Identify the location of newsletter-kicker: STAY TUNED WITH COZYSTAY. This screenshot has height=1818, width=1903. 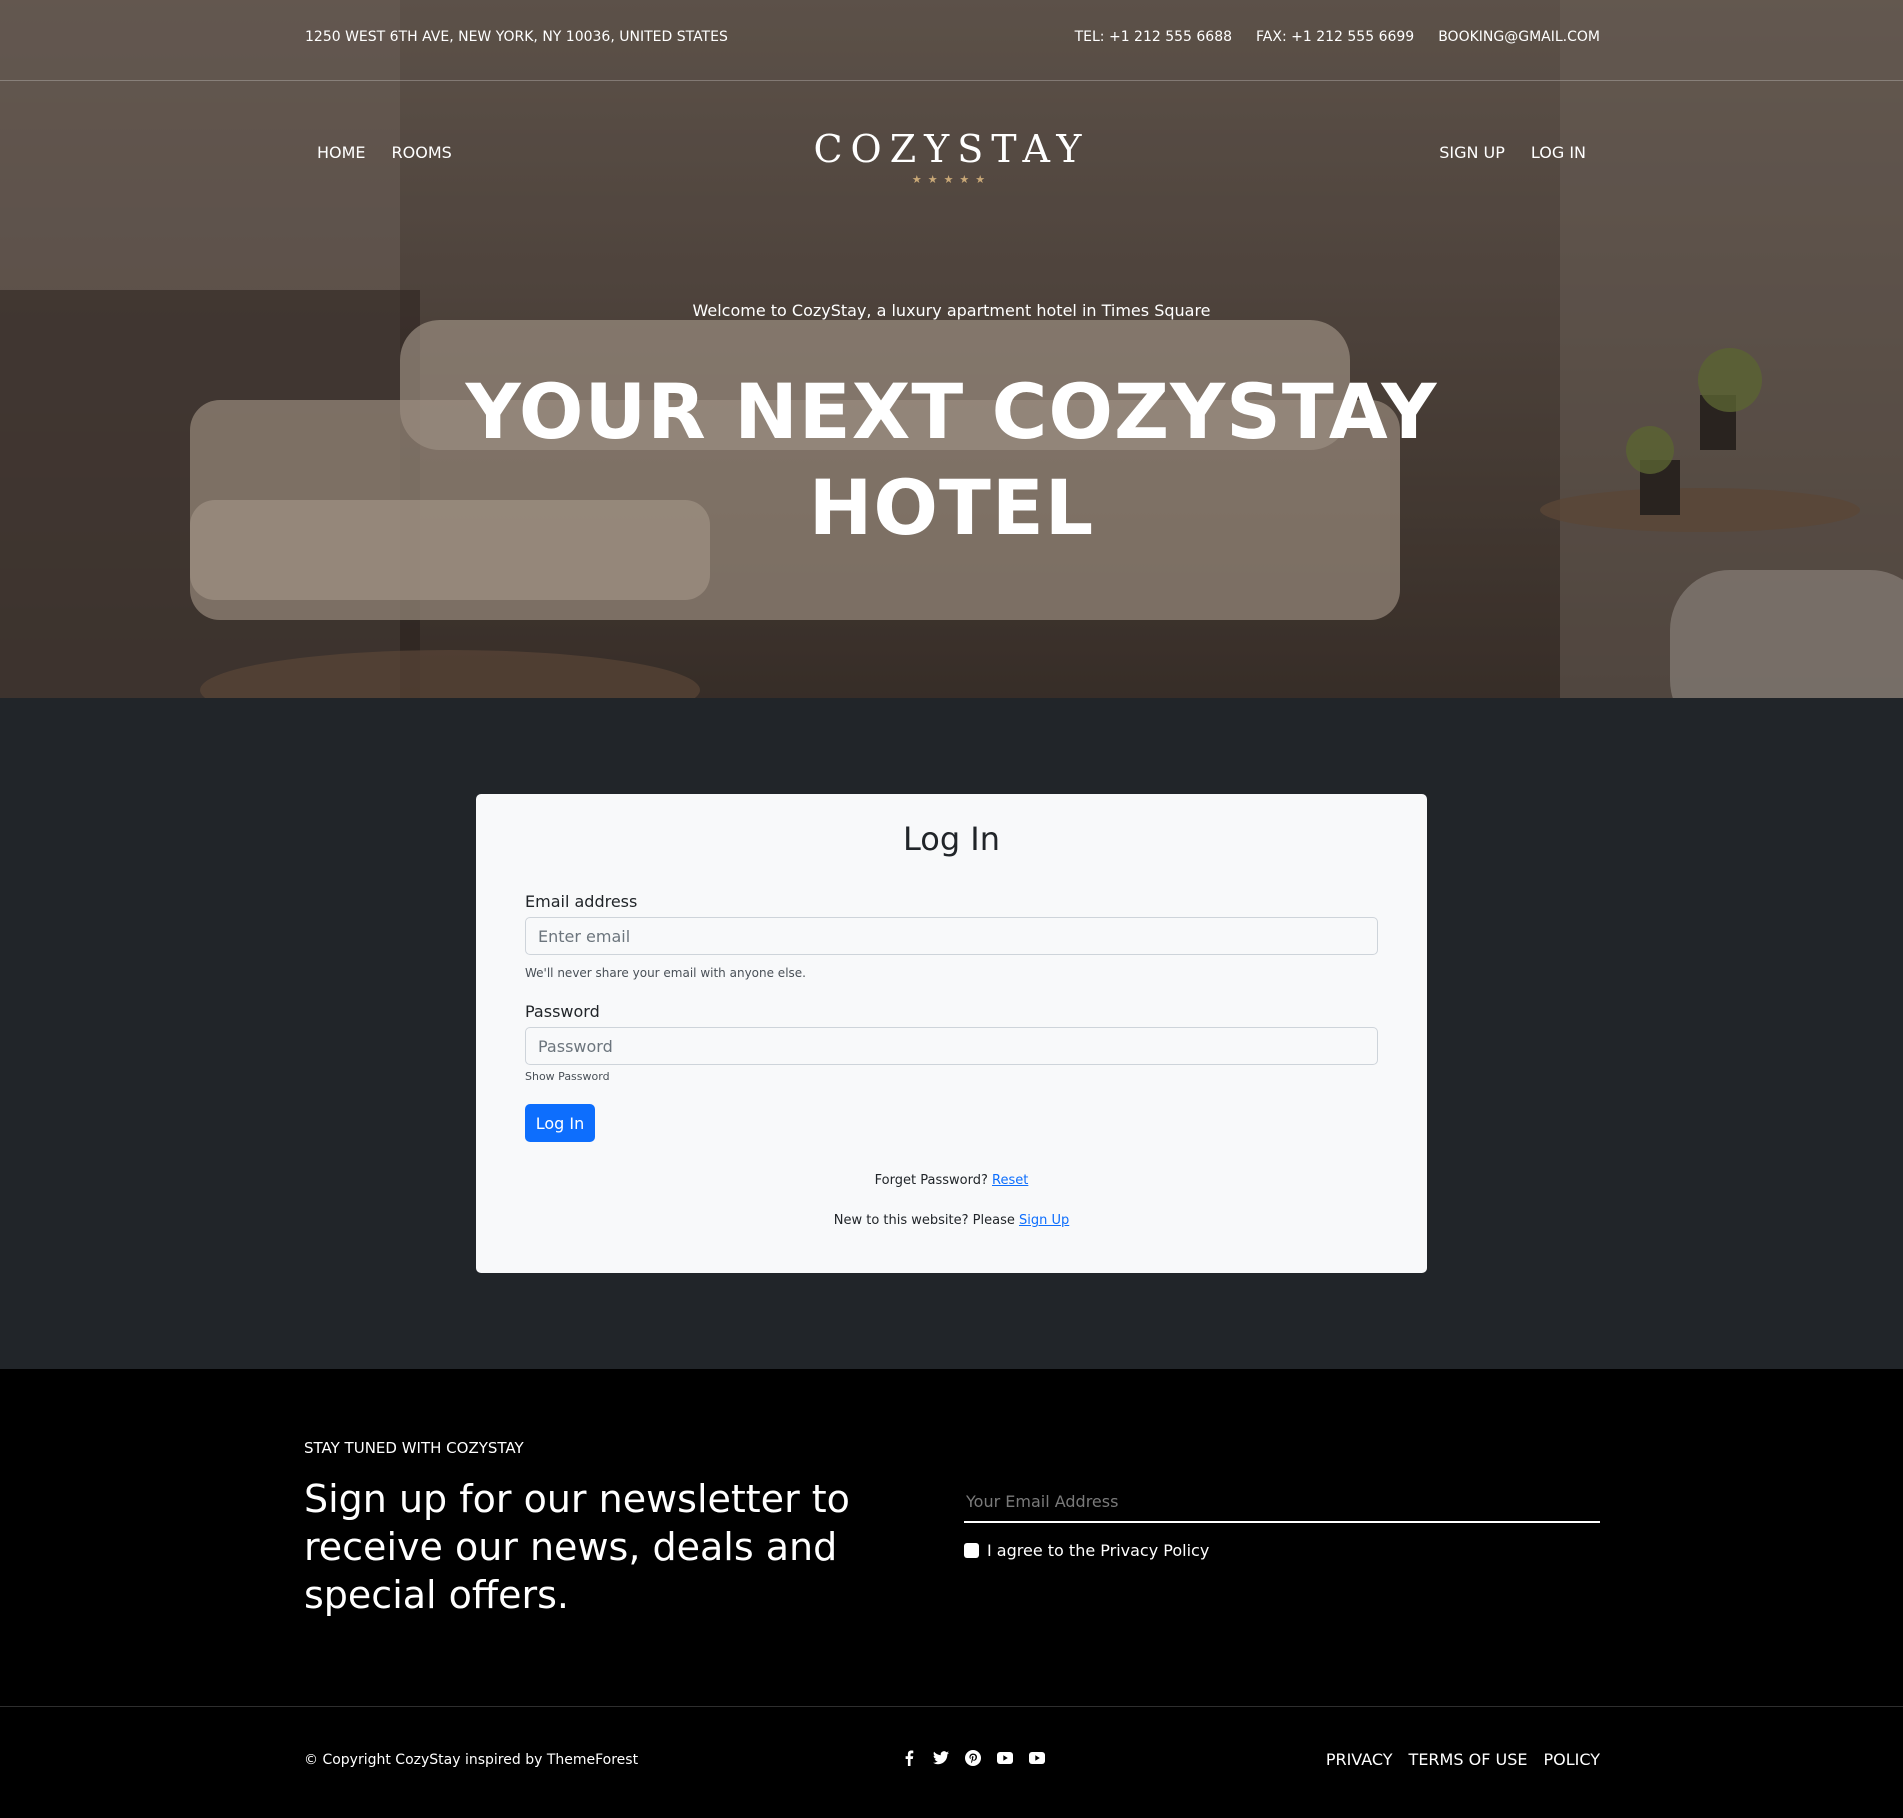
(414, 1448).